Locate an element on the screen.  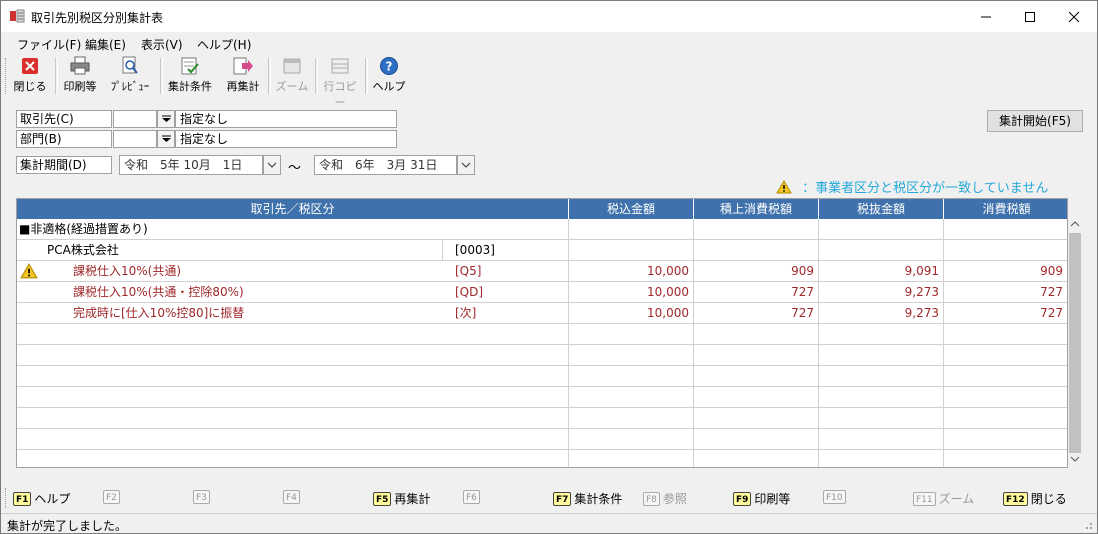
rowcopy-button: 行コピー is located at coordinates (340, 82).